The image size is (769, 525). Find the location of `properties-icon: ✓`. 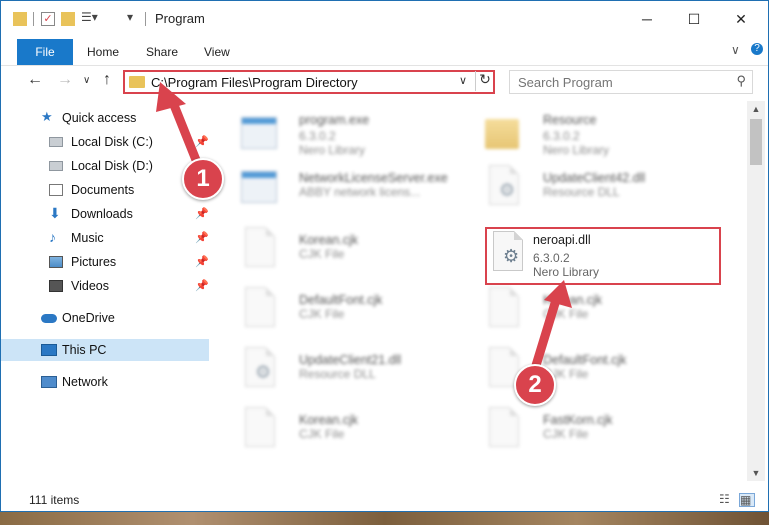

properties-icon: ✓ is located at coordinates (48, 19).